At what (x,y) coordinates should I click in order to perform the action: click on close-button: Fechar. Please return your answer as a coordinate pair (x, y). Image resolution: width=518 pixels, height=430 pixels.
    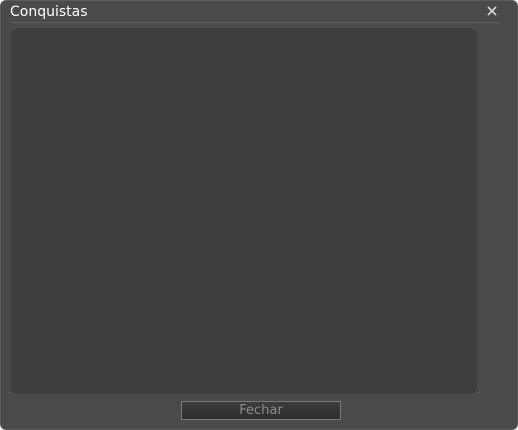
    Looking at the image, I should click on (261, 410).